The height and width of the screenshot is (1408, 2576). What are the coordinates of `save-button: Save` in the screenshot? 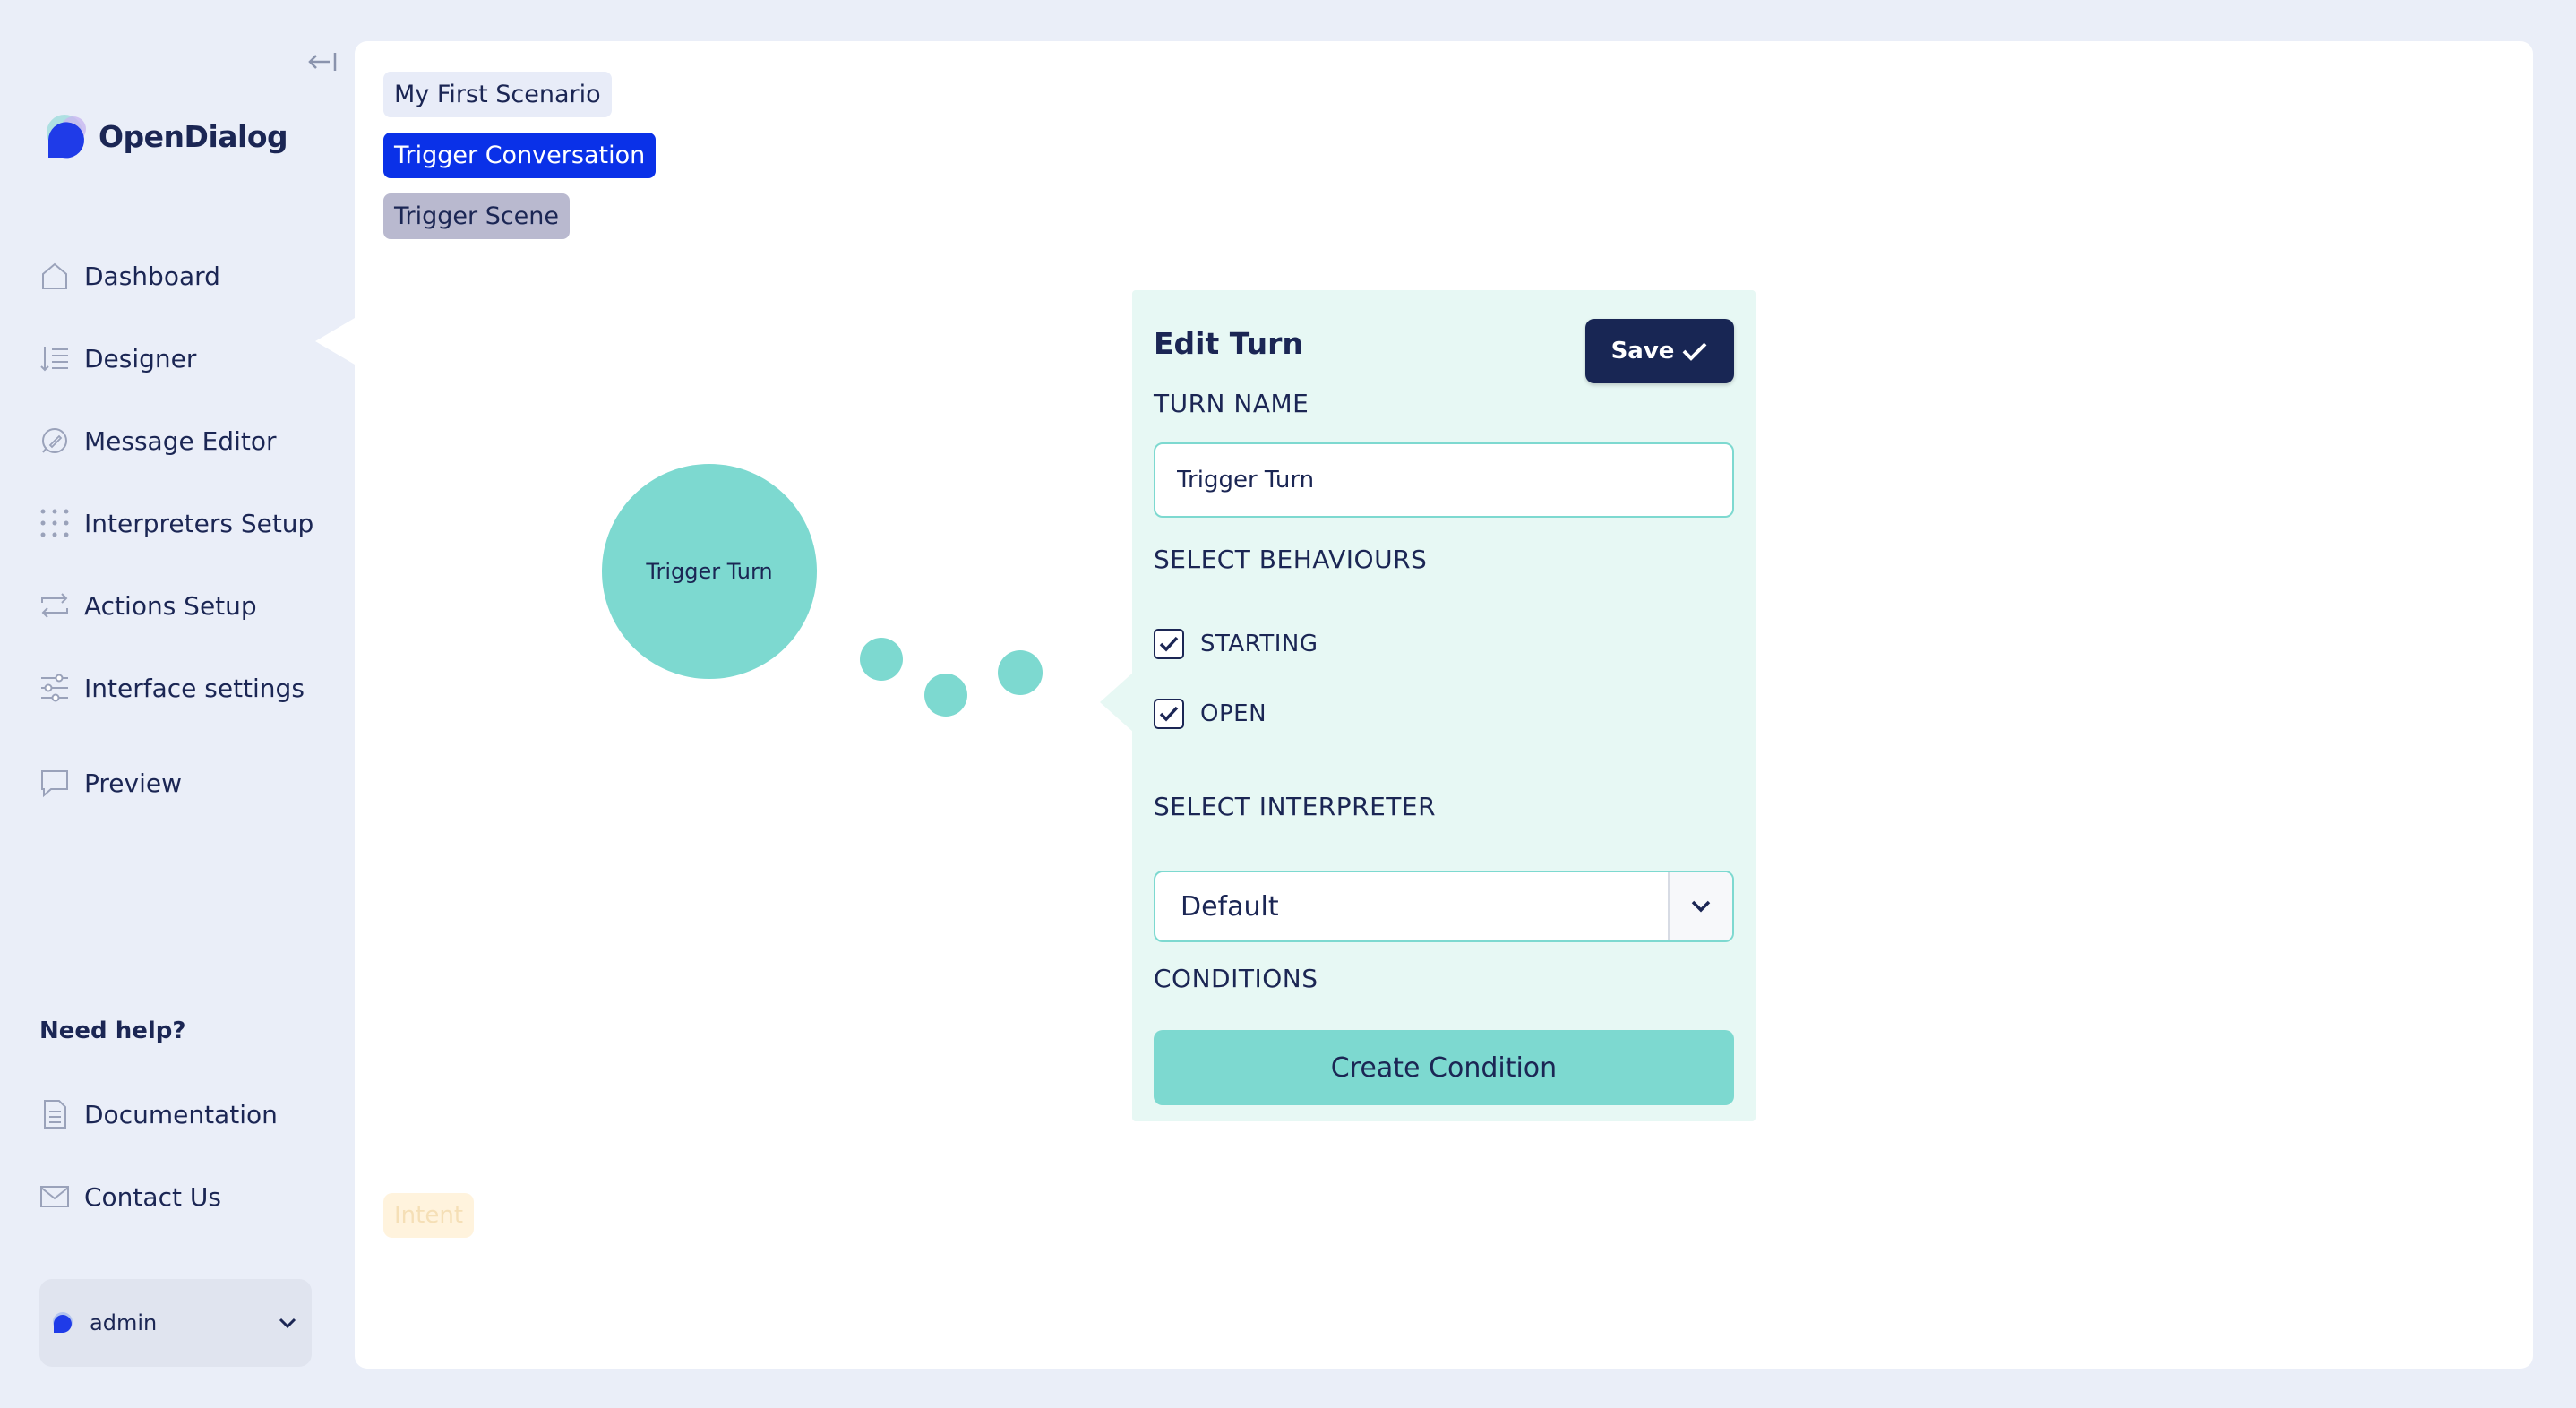 It's located at (1659, 351).